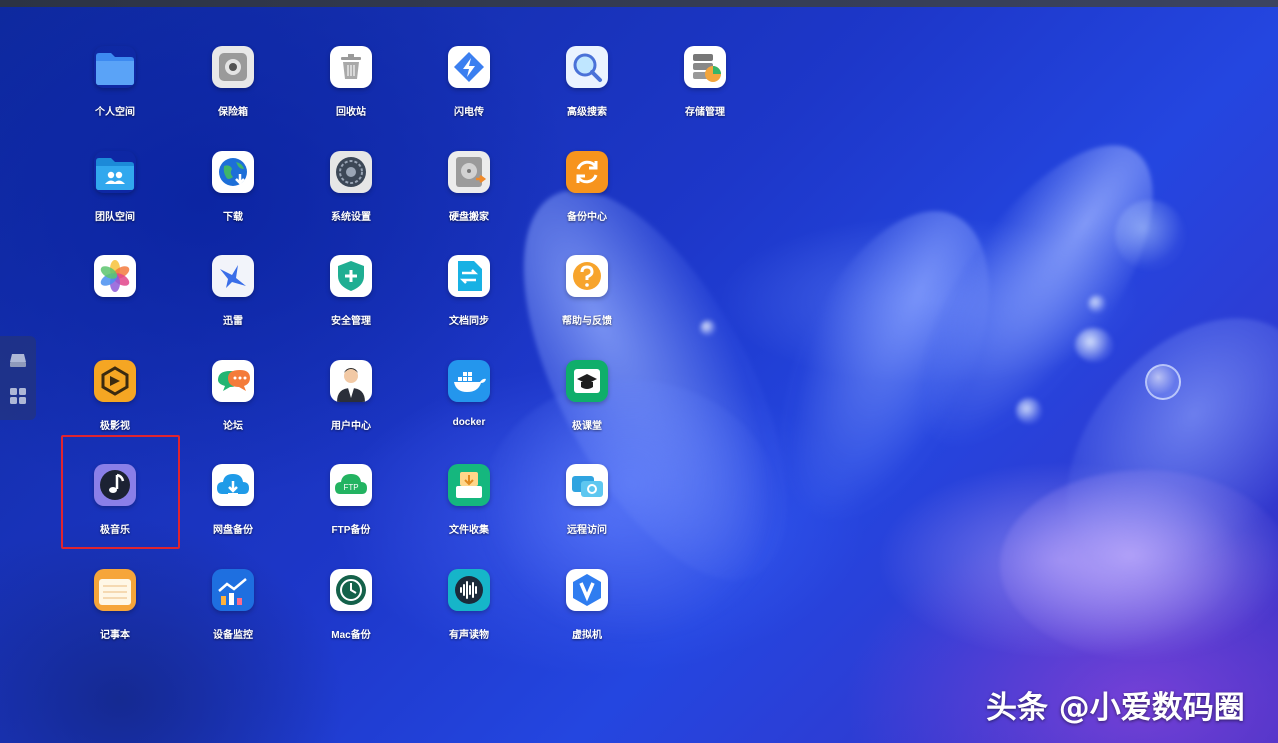  Describe the element at coordinates (233, 172) in the screenshot. I see `download-globe-icon` at that location.